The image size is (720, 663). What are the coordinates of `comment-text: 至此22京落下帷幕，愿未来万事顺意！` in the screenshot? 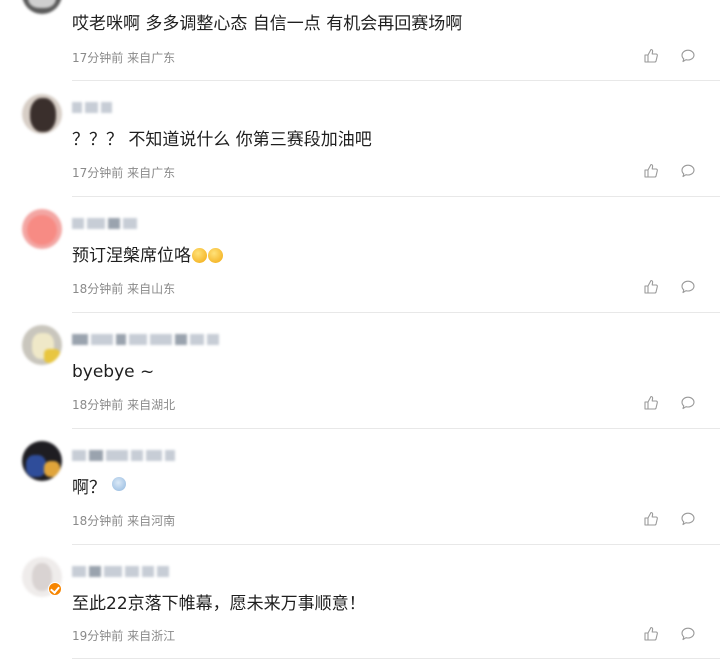 It's located at (219, 604).